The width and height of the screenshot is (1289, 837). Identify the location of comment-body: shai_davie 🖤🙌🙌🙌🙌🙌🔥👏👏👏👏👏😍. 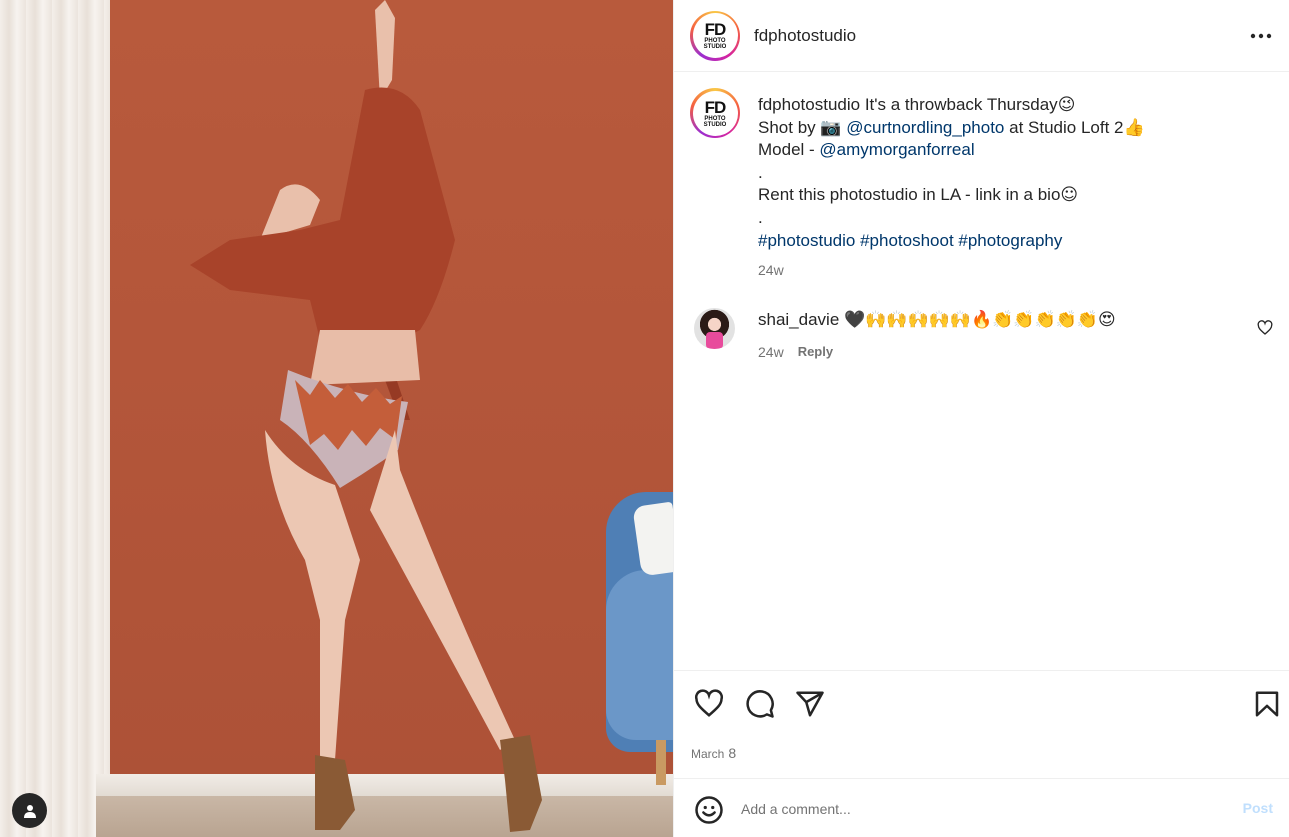
(937, 320).